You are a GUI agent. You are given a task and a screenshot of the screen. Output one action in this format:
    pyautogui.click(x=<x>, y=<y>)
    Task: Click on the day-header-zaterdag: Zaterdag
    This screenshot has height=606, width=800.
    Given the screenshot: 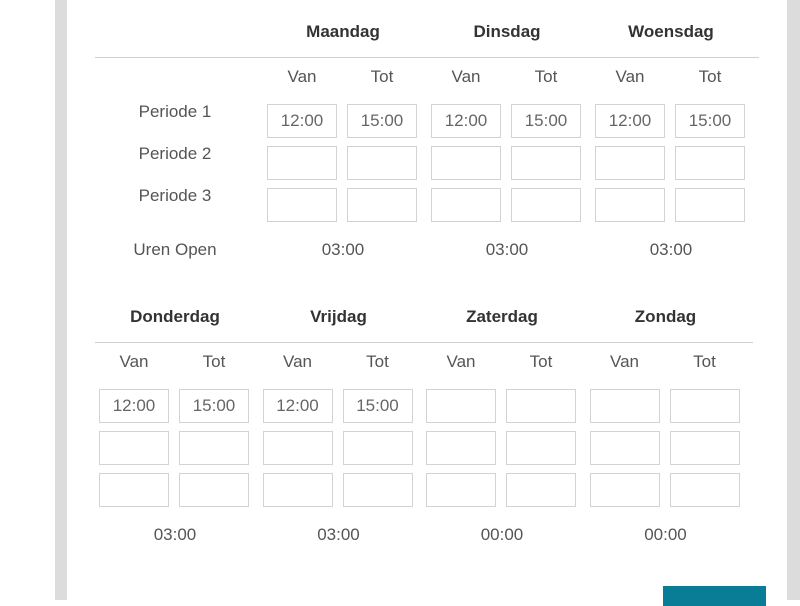 What is the action you would take?
    pyautogui.click(x=502, y=316)
    